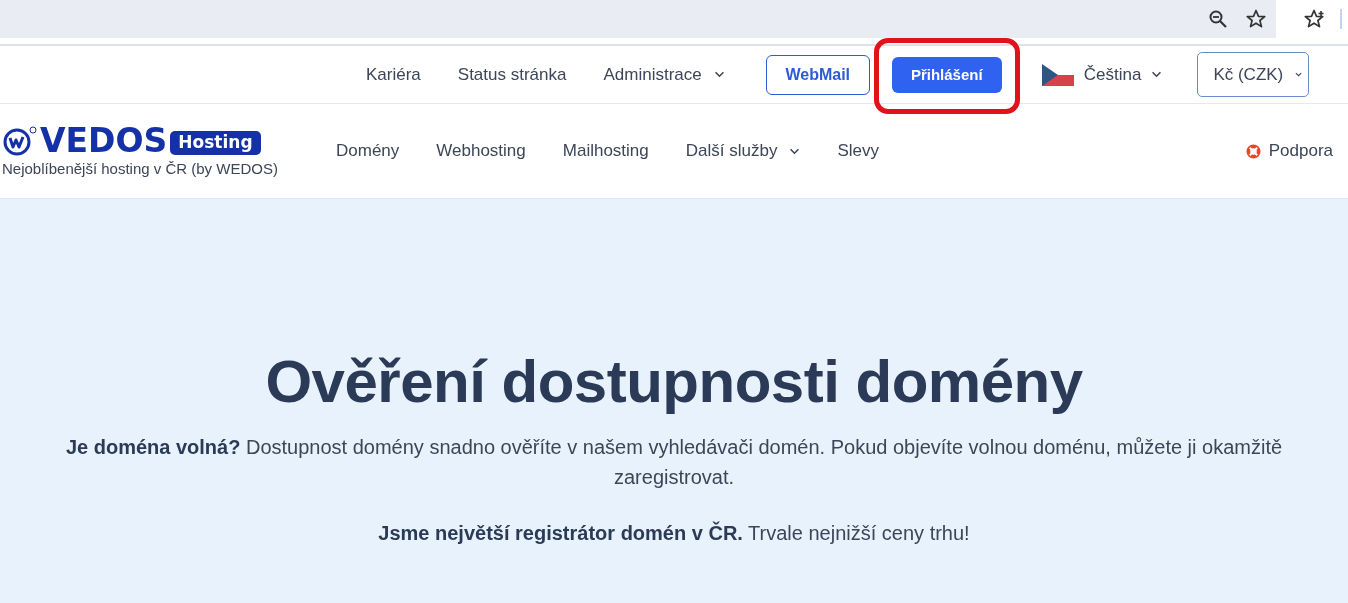 The width and height of the screenshot is (1348, 603). What do you see at coordinates (393, 74) in the screenshot?
I see `nav-link: Kariéra` at bounding box center [393, 74].